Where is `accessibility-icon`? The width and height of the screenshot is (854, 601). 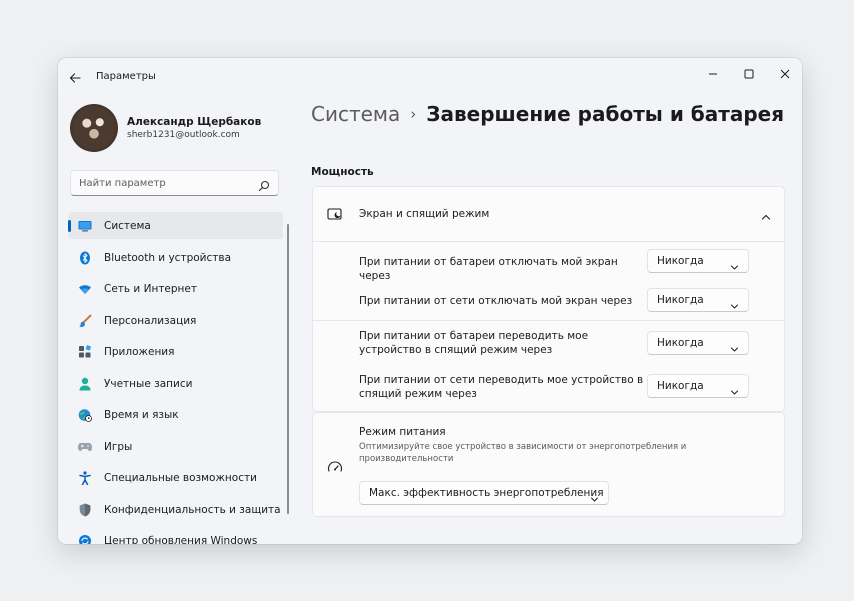
accessibility-icon is located at coordinates (85, 478).